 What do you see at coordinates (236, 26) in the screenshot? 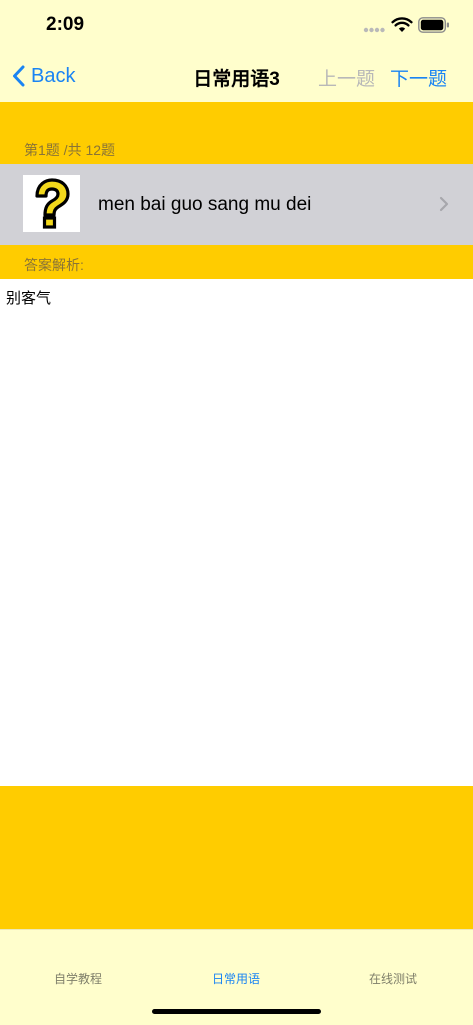
I see `status-bar: 2:09` at bounding box center [236, 26].